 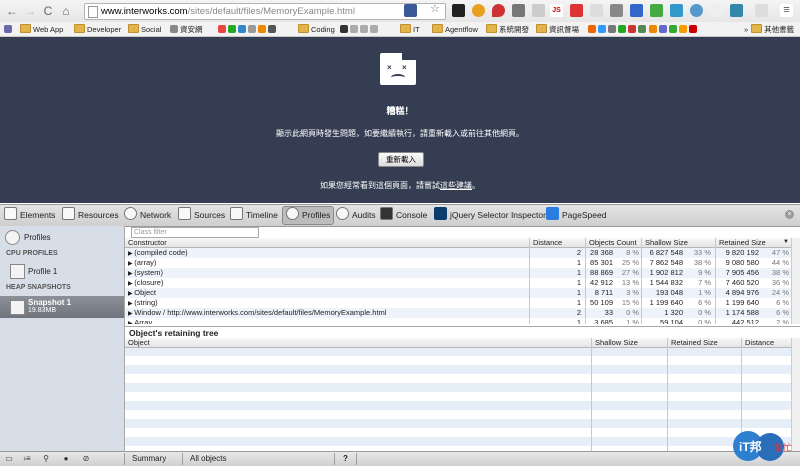 What do you see at coordinates (201, 215) in the screenshot?
I see `tab-sources: Sources` at bounding box center [201, 215].